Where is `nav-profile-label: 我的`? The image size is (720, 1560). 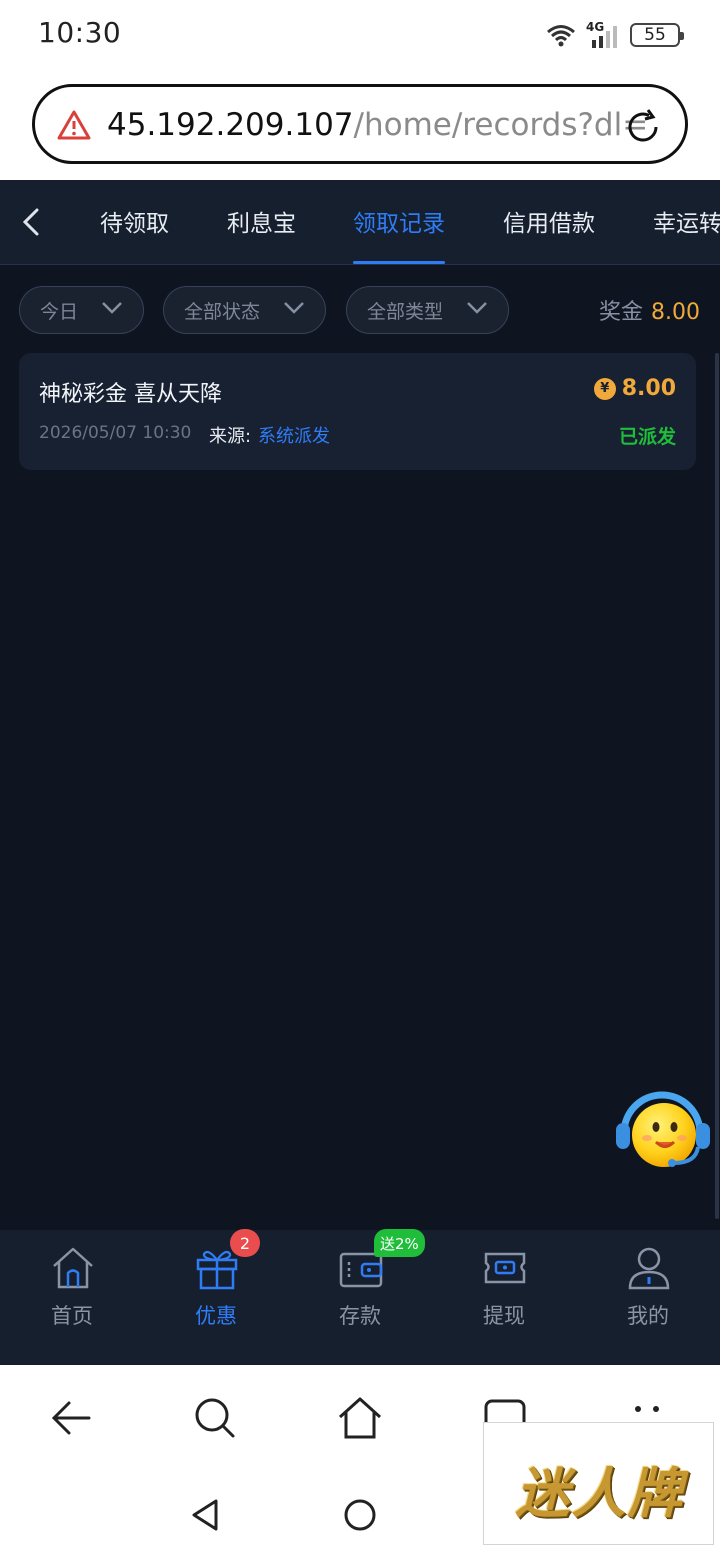 nav-profile-label: 我的 is located at coordinates (648, 1316).